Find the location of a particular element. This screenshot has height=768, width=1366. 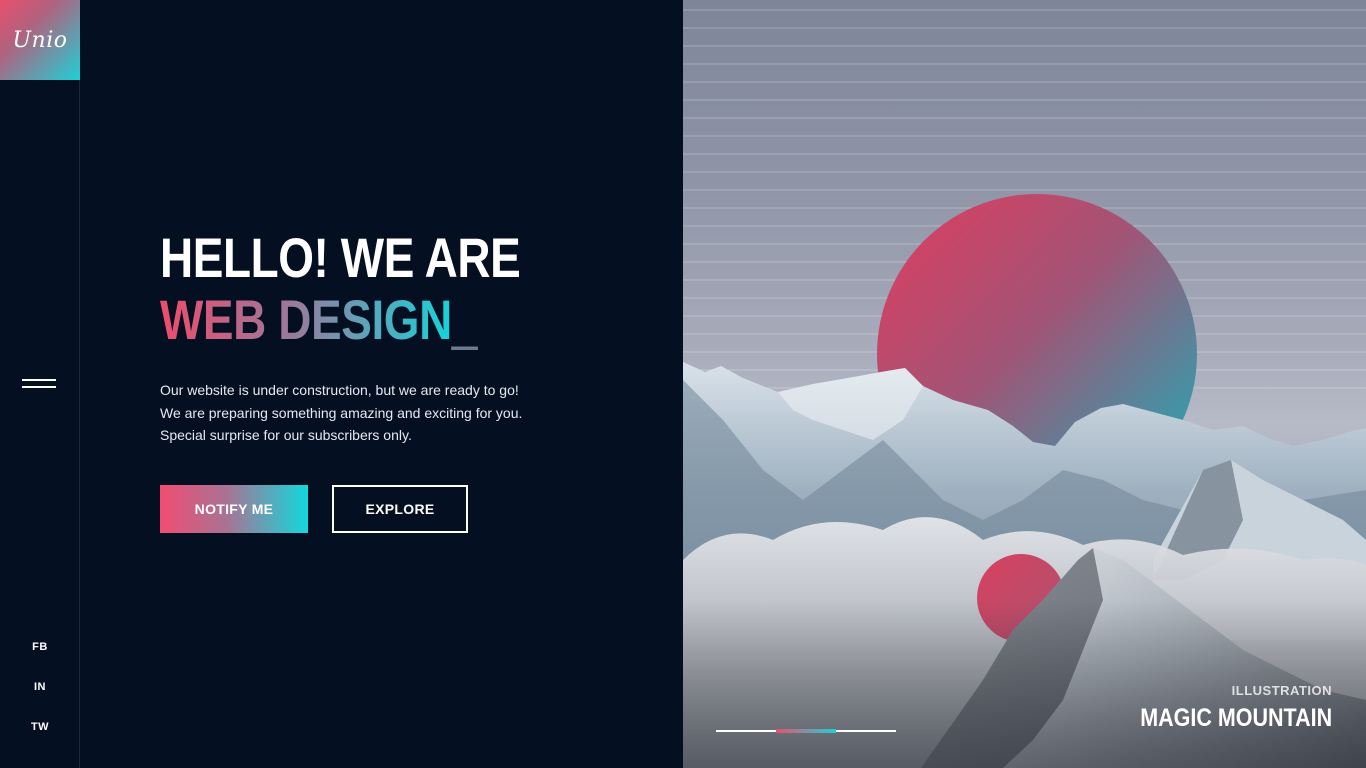

notify-me-button: NOTIFY ME is located at coordinates (234, 509).